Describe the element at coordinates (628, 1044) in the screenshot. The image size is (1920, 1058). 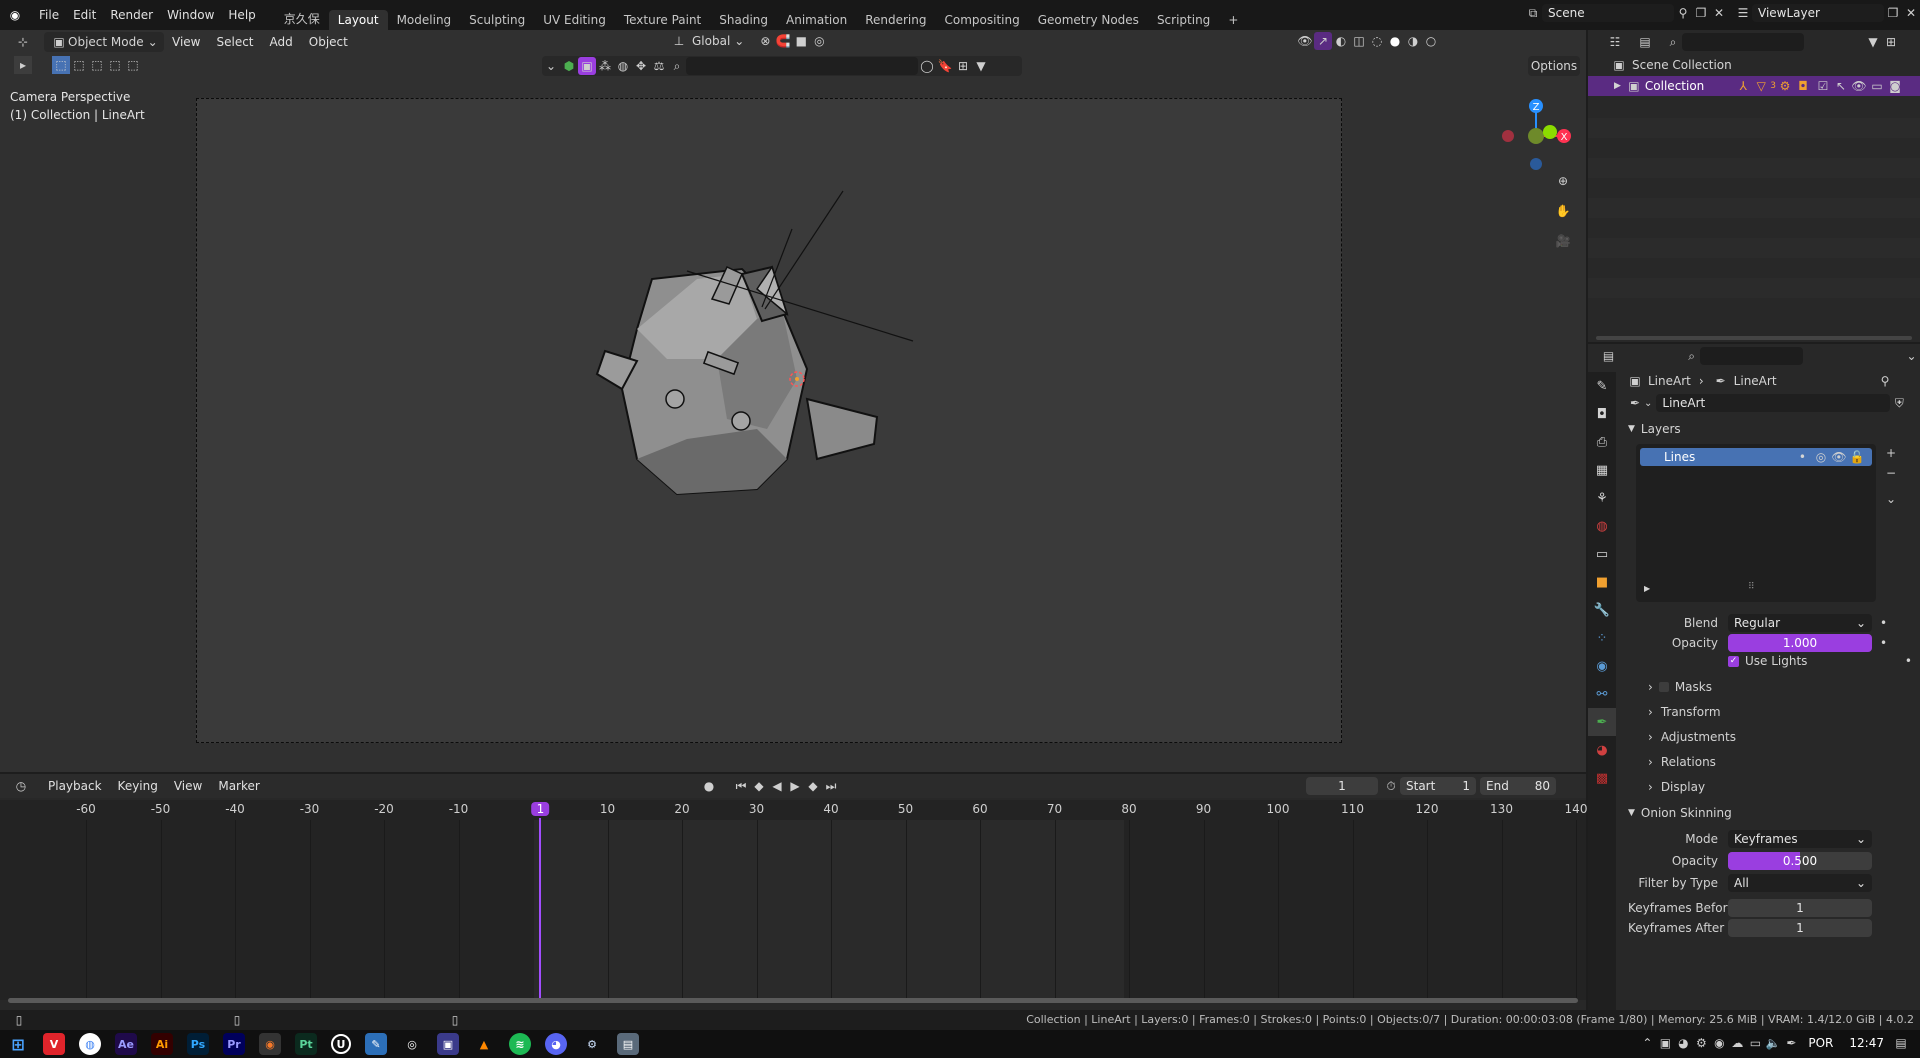
I see `app-icon: ▤` at that location.